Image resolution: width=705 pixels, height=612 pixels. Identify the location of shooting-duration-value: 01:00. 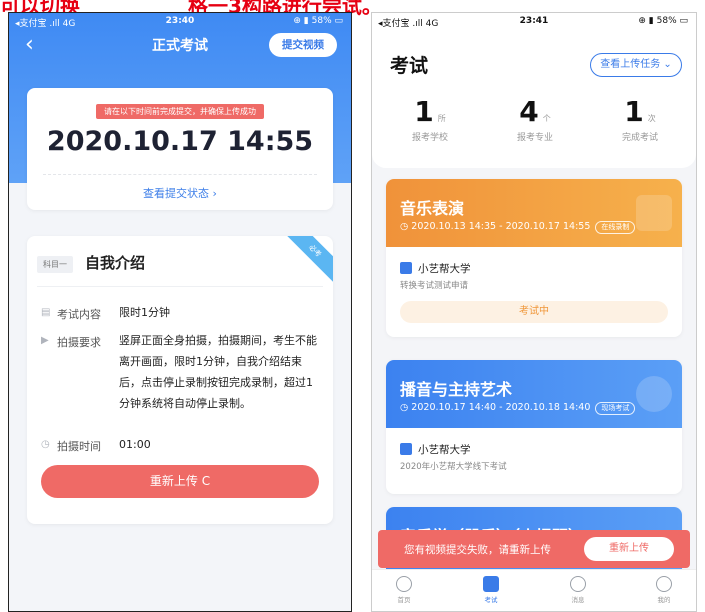
(135, 444).